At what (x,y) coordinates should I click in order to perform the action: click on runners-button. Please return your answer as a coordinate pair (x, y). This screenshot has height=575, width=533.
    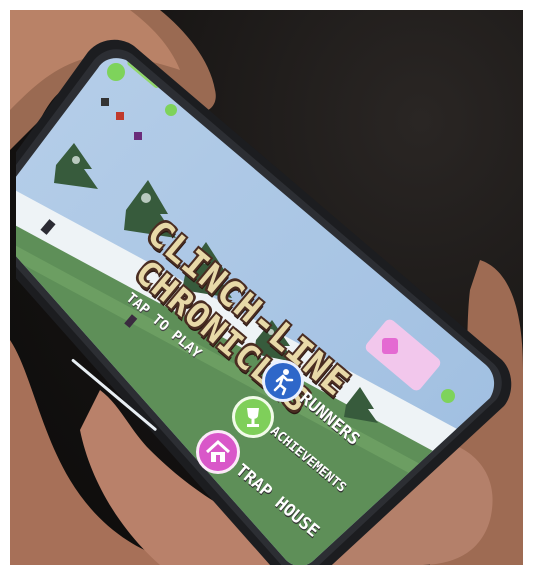
    Looking at the image, I should click on (283, 381).